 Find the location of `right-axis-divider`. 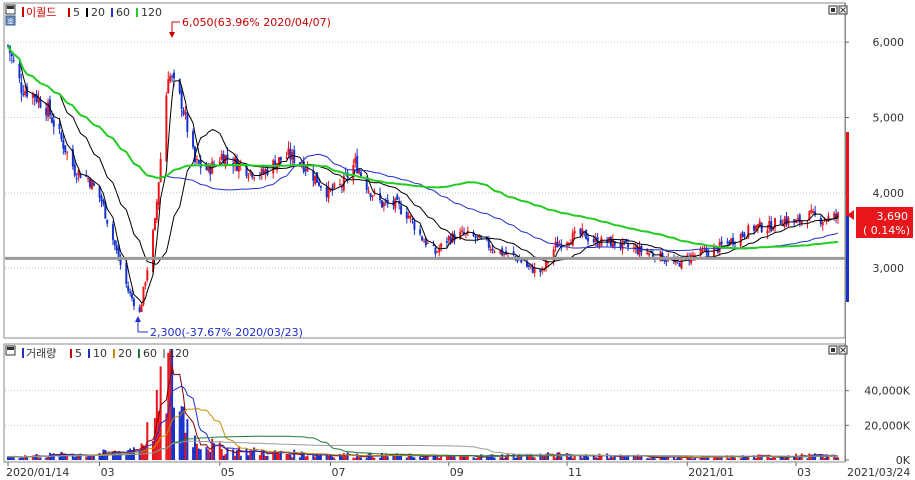

right-axis-divider is located at coordinates (845, 232).